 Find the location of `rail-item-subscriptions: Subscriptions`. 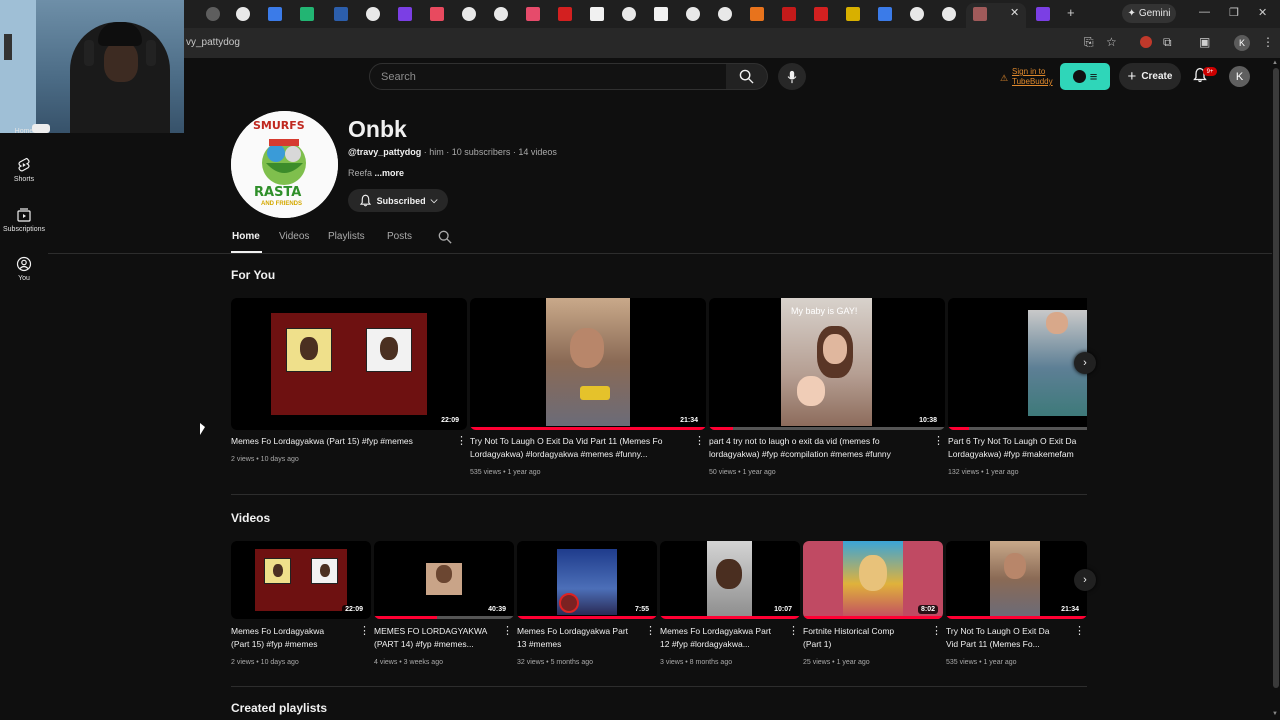

rail-item-subscriptions: Subscriptions is located at coordinates (24, 220).